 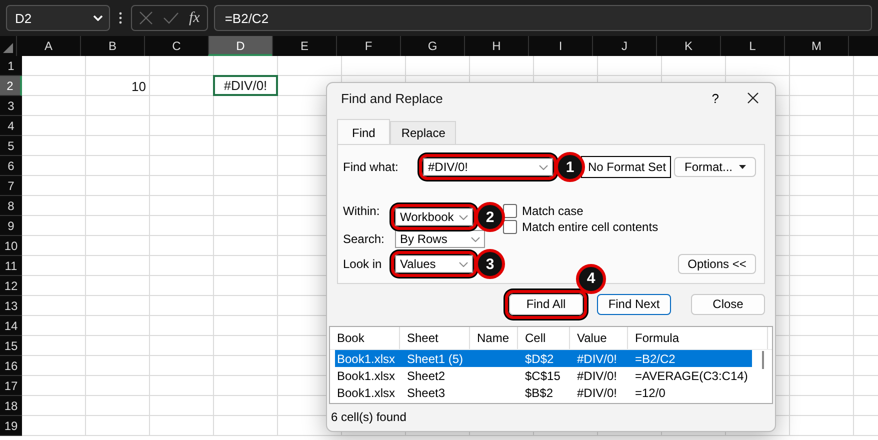 I want to click on cancel-icon, so click(x=146, y=18).